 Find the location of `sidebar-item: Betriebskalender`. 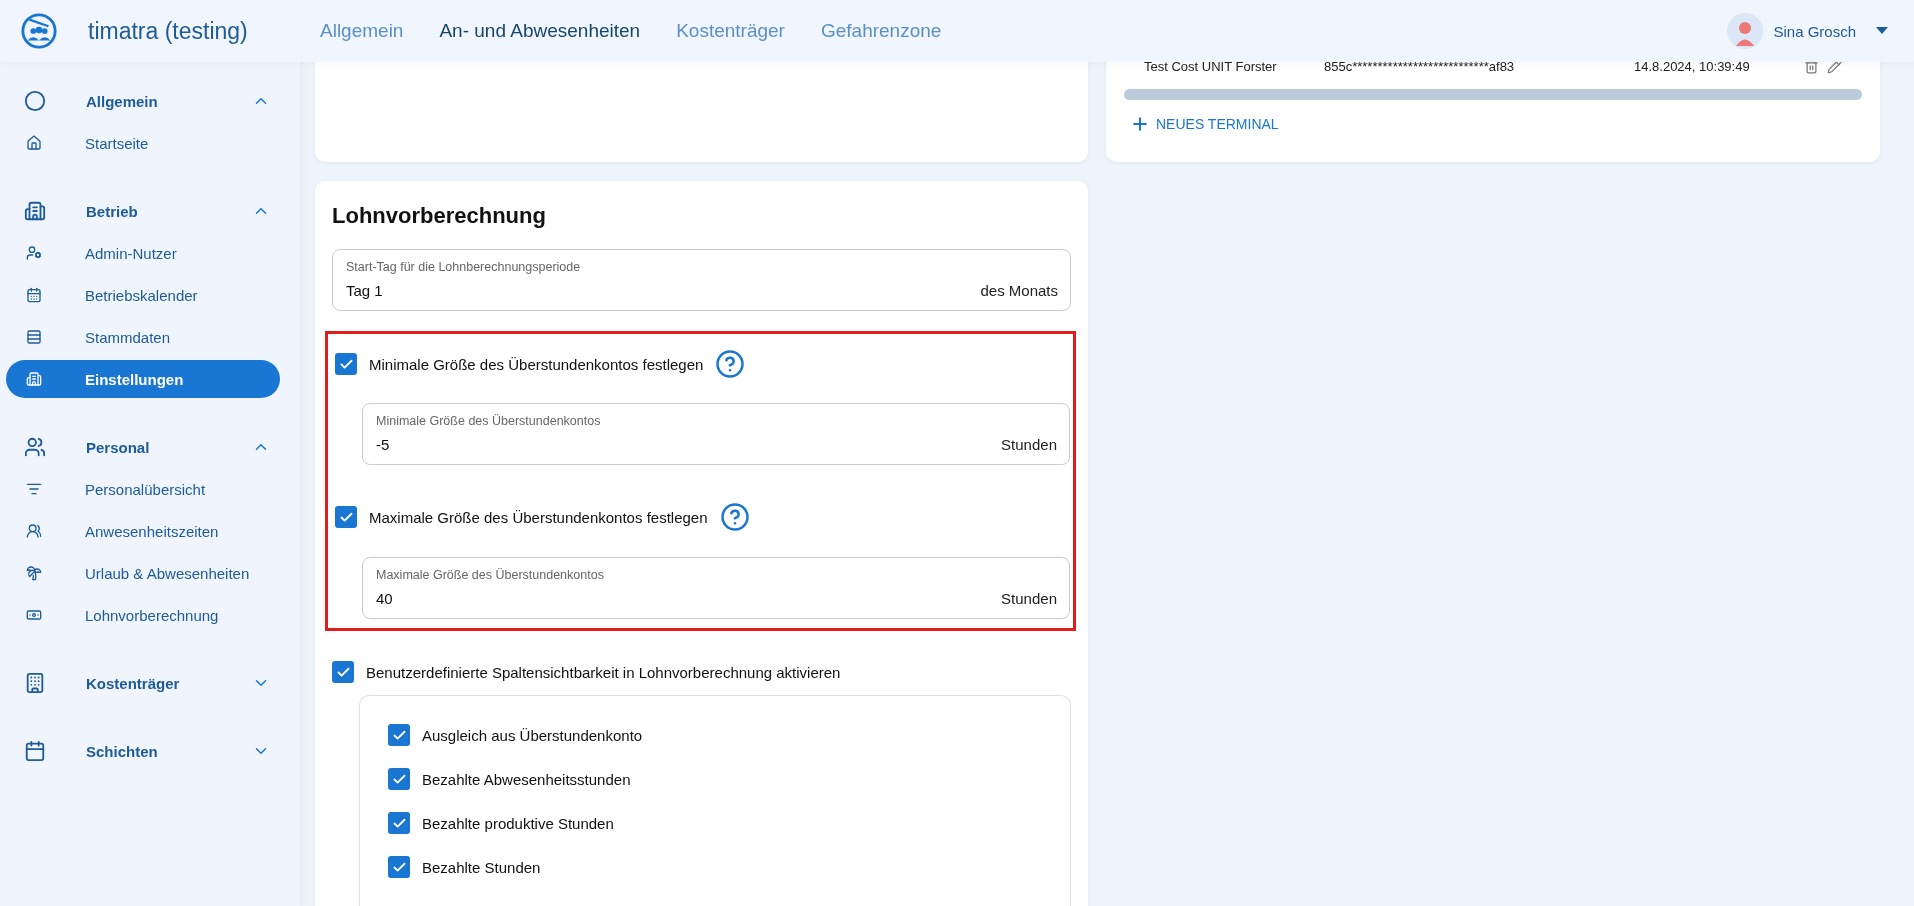

sidebar-item: Betriebskalender is located at coordinates (143, 295).